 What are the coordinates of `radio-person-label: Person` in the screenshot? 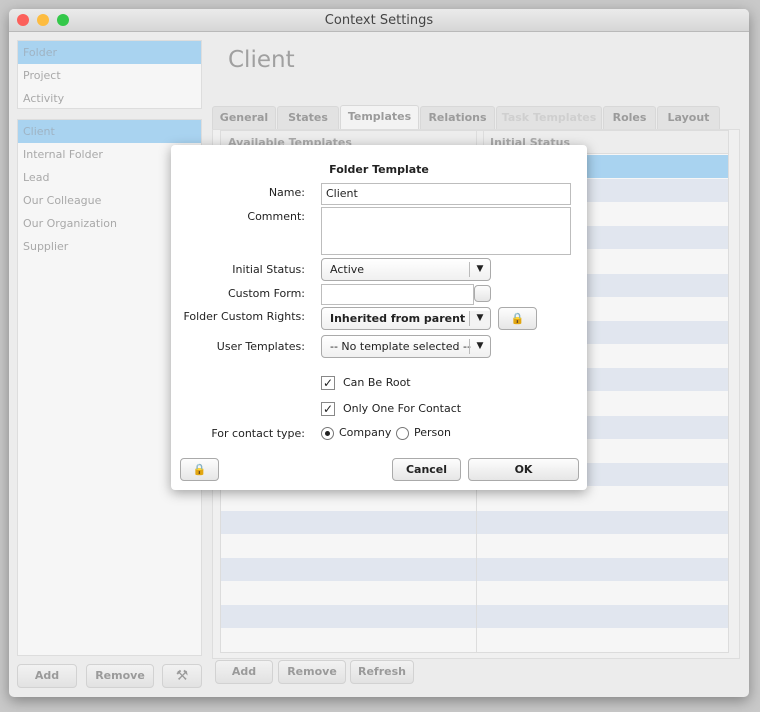 It's located at (432, 432).